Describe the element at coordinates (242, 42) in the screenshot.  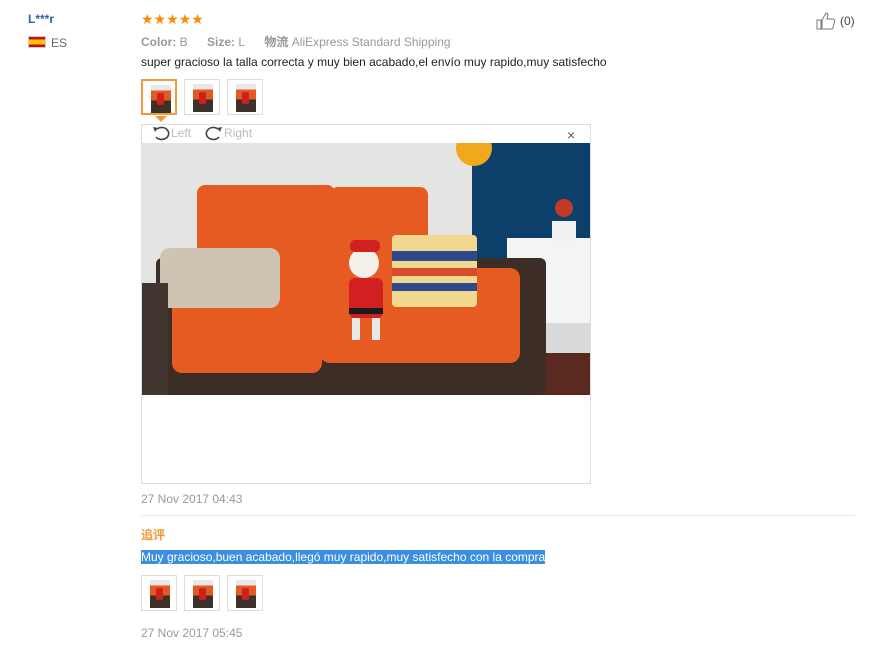
I see `size-value: L` at that location.